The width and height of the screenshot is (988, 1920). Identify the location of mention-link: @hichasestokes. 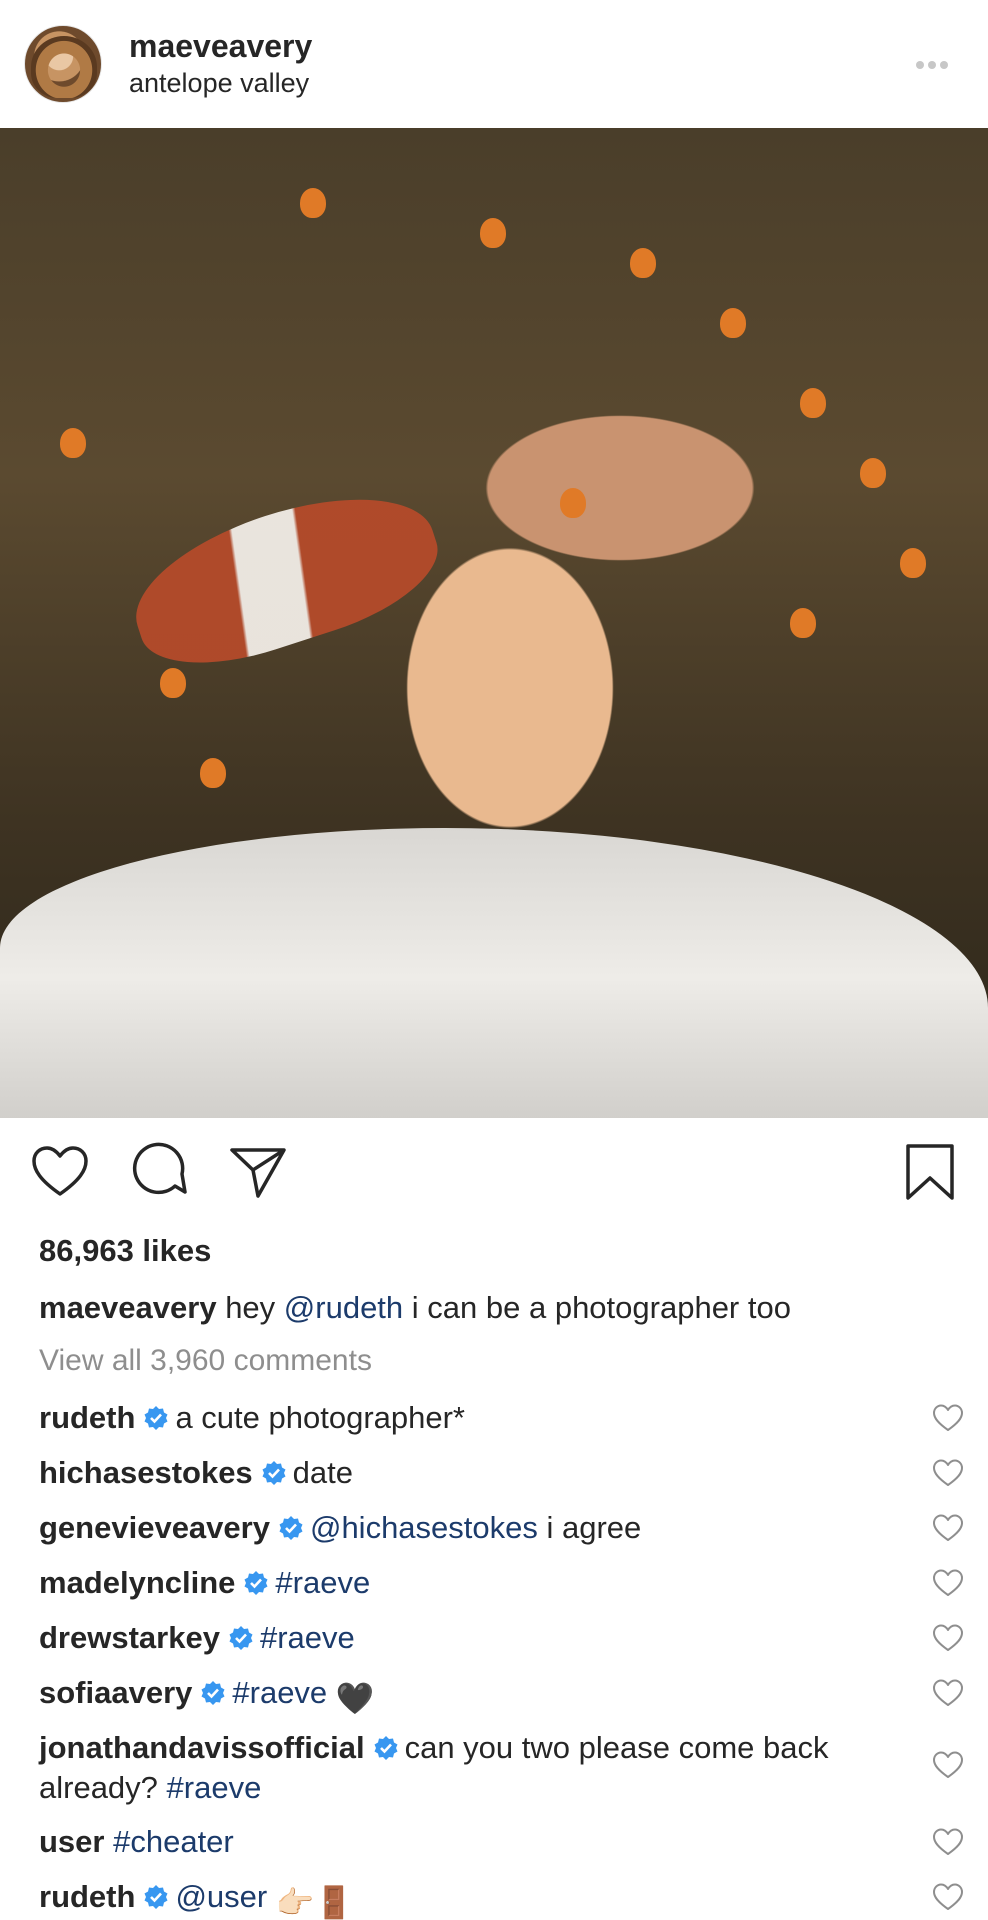
(424, 1527).